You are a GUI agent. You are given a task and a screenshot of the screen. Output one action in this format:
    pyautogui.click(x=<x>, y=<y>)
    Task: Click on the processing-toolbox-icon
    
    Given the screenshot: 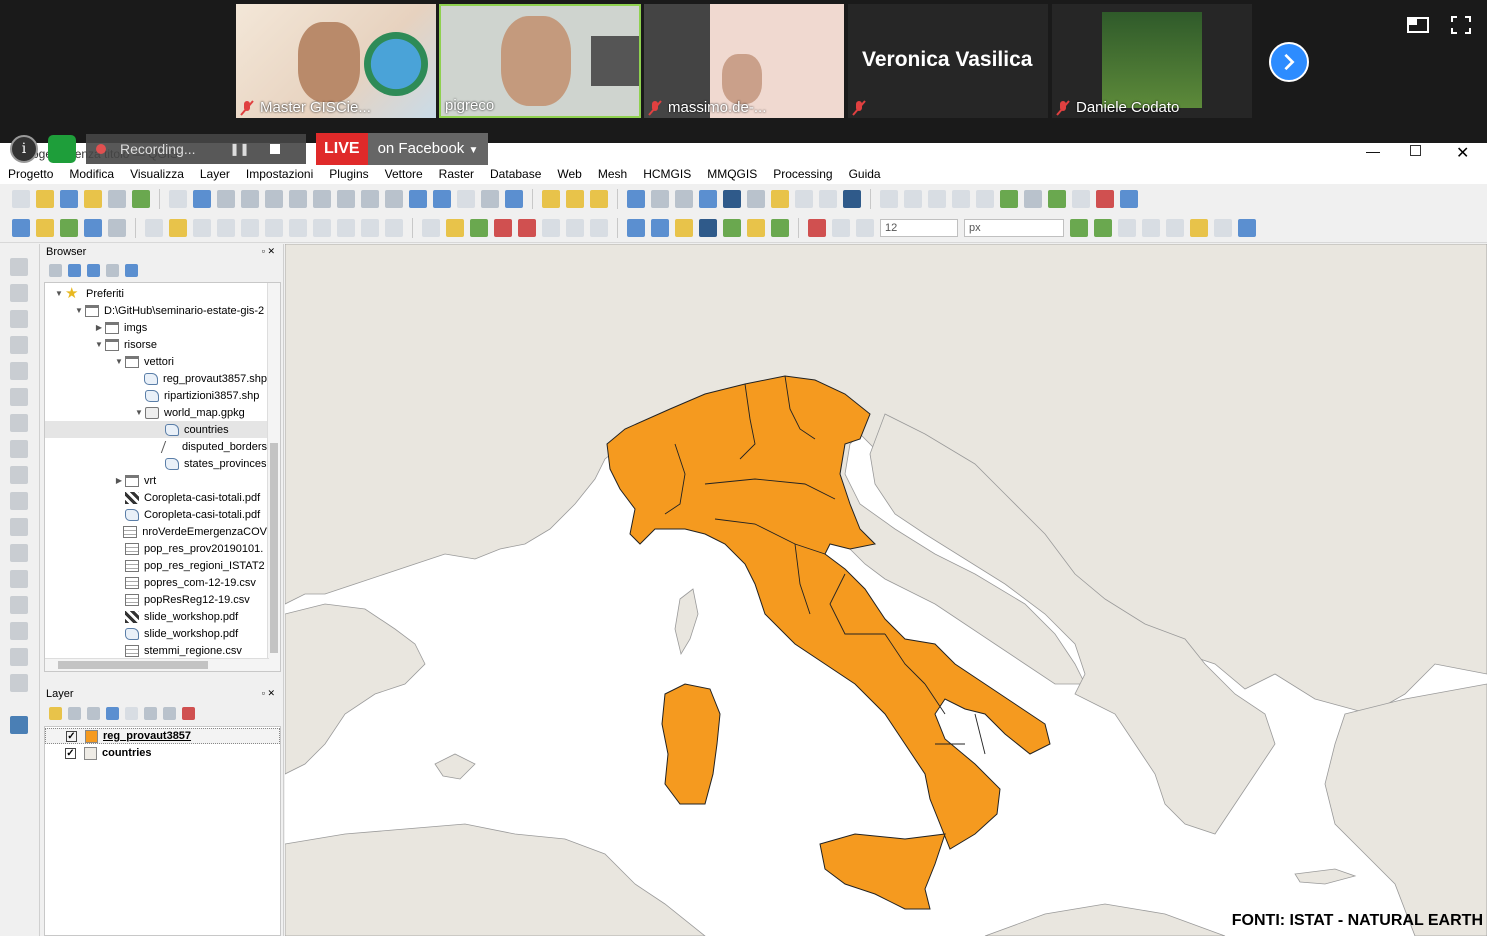 What is the action you would take?
    pyautogui.click(x=708, y=199)
    